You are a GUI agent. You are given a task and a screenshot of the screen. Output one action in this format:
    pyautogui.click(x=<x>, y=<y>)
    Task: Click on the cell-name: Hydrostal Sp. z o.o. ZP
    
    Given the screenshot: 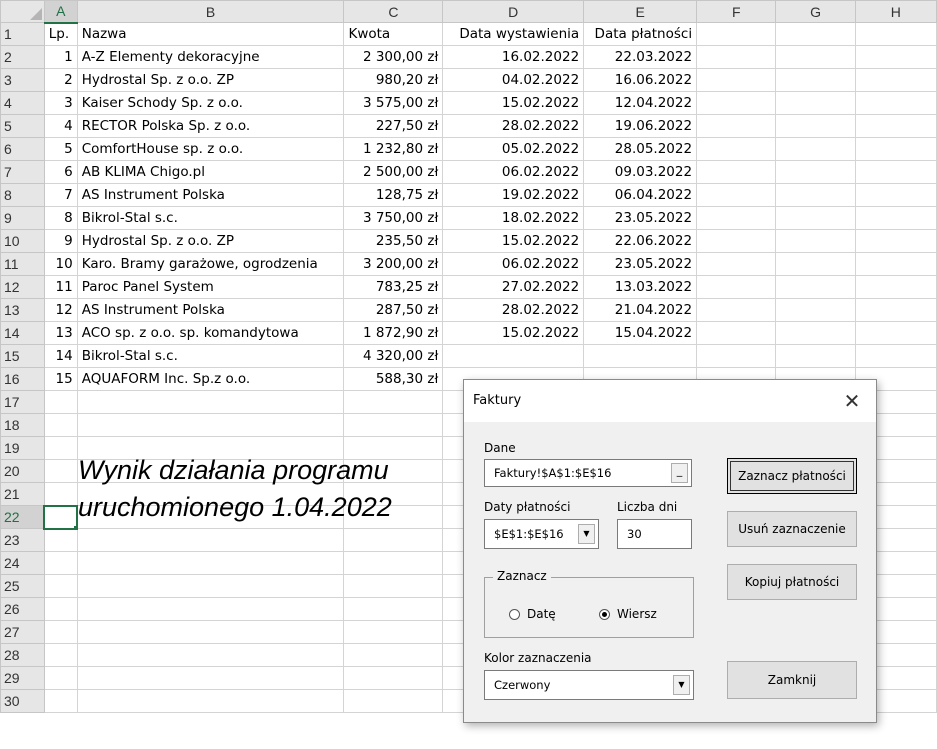 What is the action you would take?
    pyautogui.click(x=210, y=80)
    